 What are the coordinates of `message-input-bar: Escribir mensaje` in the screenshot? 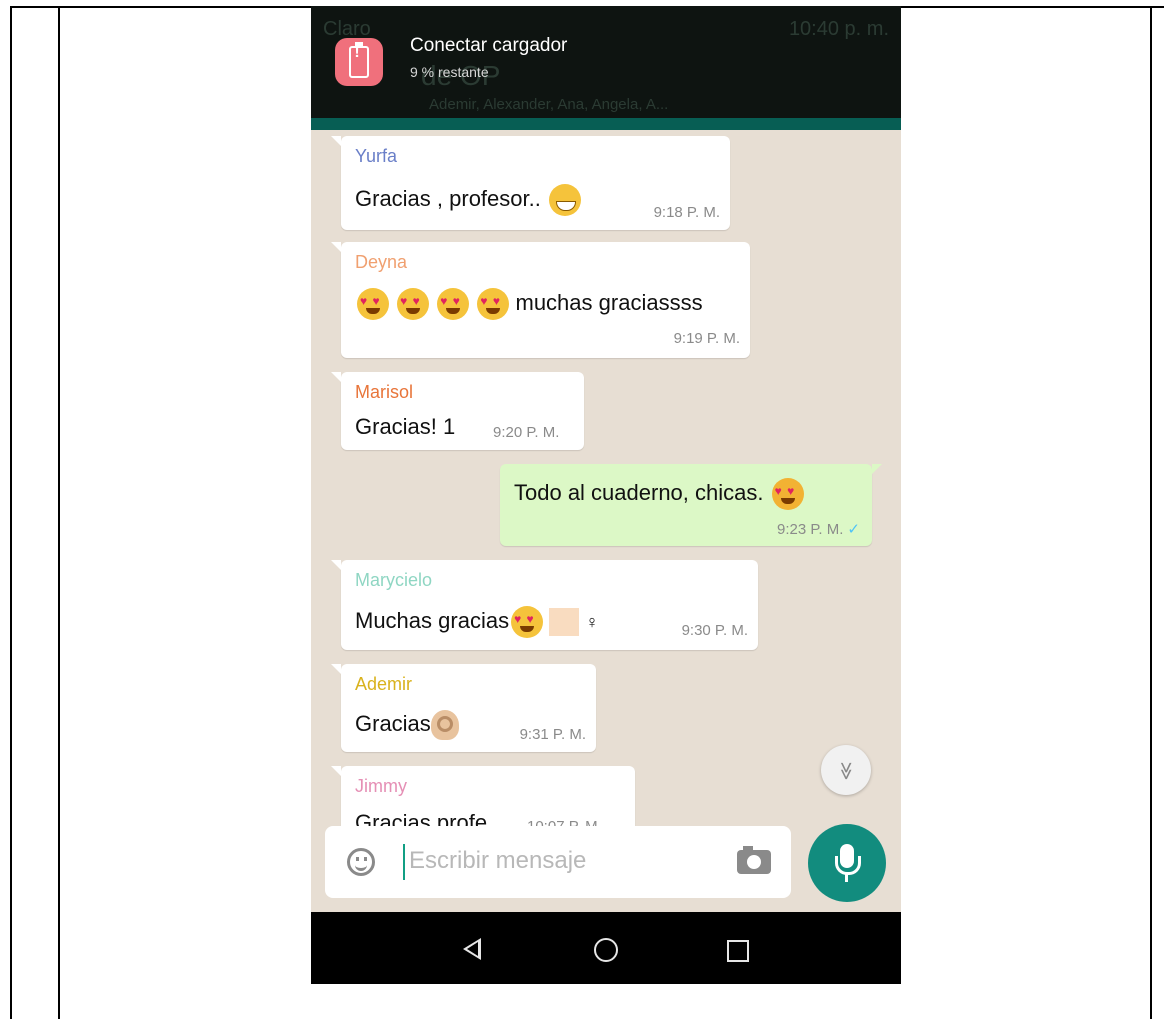 It's located at (558, 862).